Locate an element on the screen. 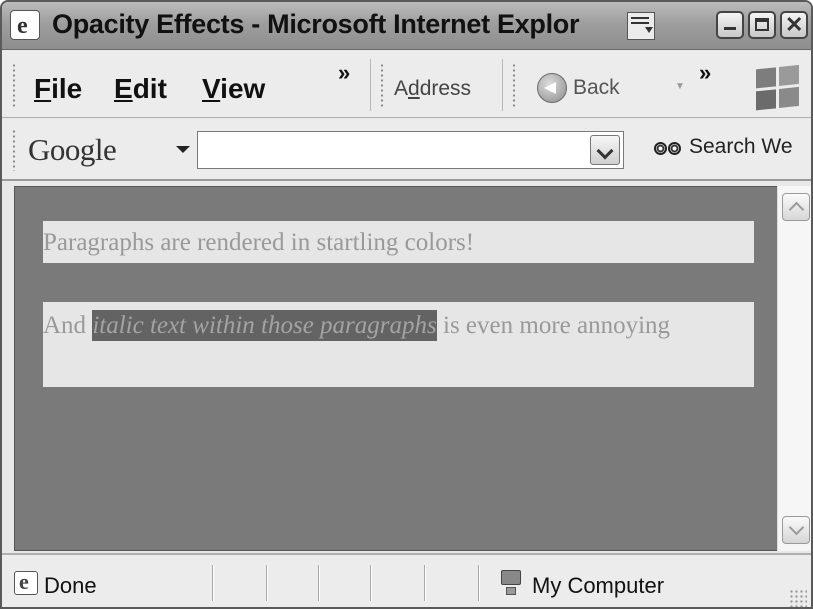  menu-view-accel: V is located at coordinates (211, 88).